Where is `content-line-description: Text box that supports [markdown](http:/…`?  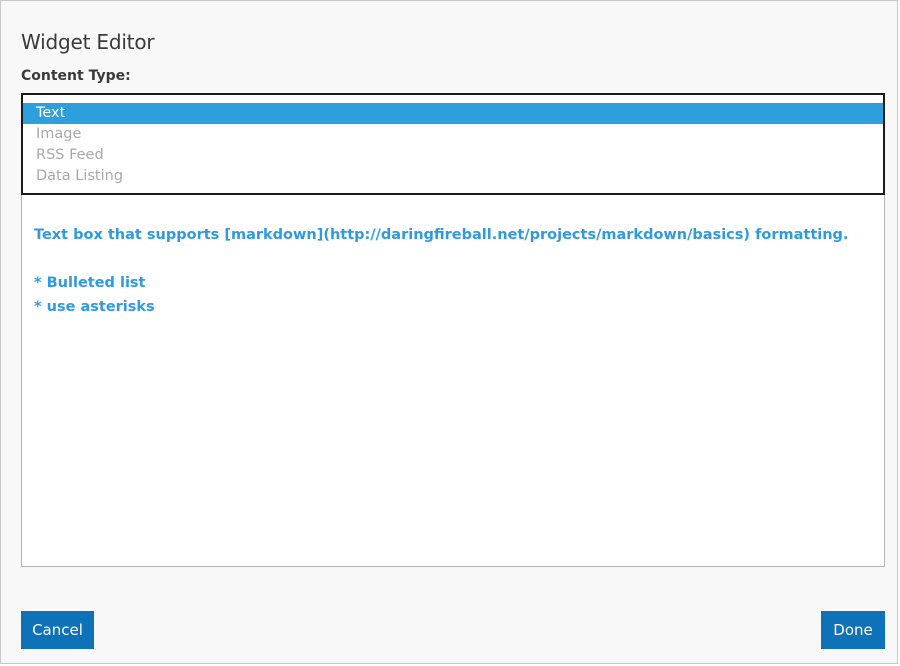
content-line-description: Text box that supports [markdown](http:/… is located at coordinates (441, 235).